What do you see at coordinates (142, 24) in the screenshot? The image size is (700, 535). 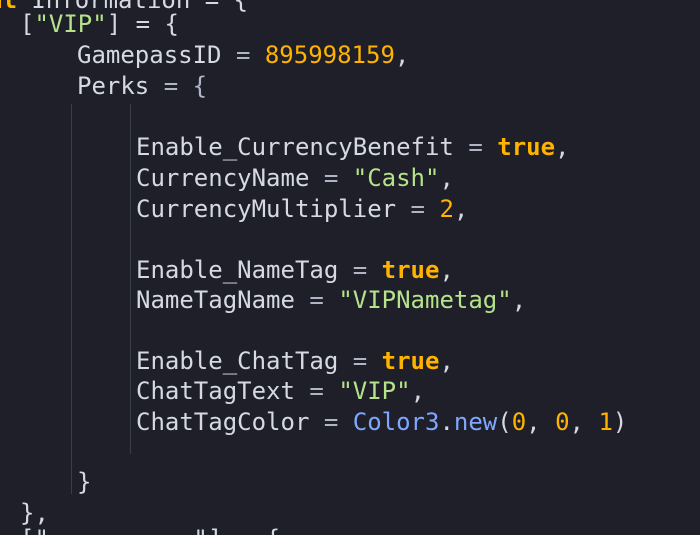 I see `code-token: ] = {` at bounding box center [142, 24].